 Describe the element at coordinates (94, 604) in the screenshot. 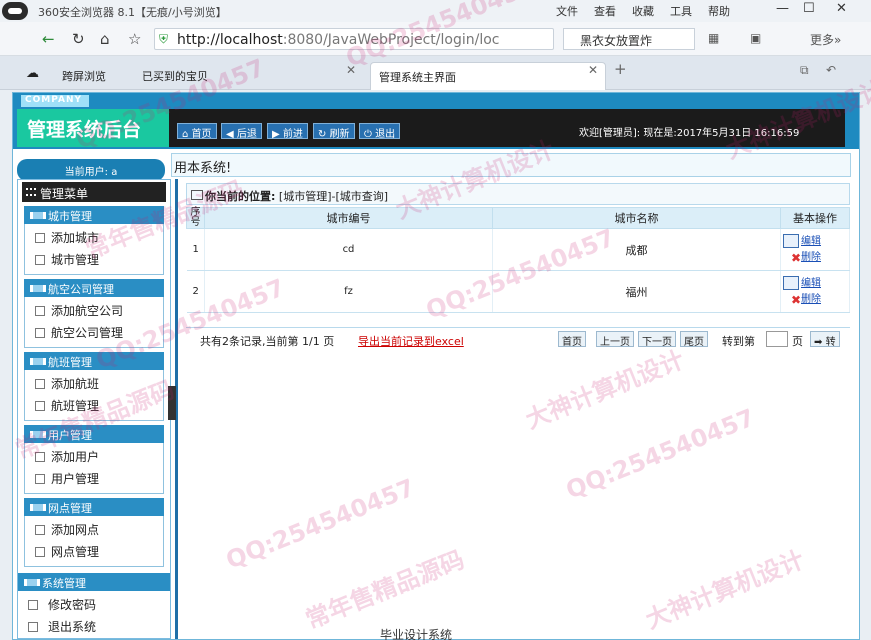

I see `sidebar-item-change-password: 修改密码` at that location.